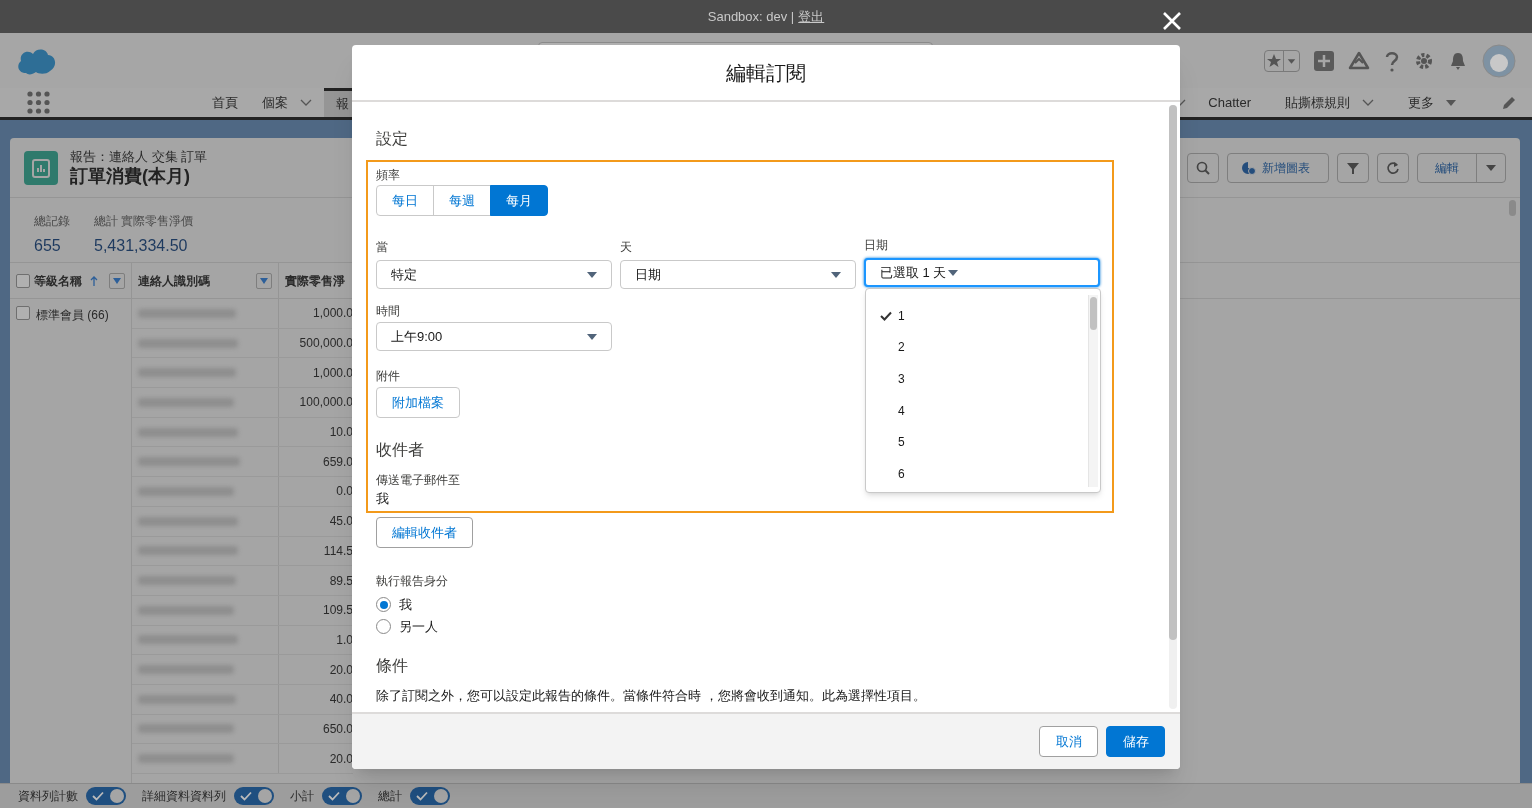  I want to click on stat-value: 655, so click(48, 246).